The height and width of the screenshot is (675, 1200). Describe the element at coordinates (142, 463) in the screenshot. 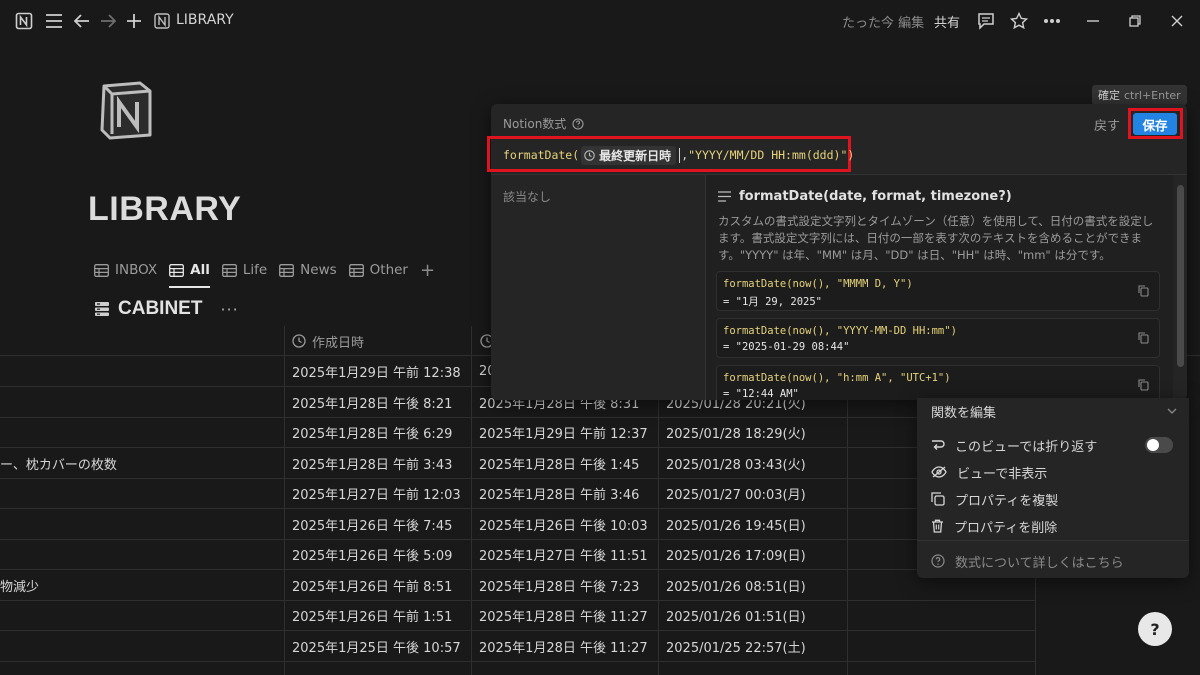

I see `table-cell-name: ー、枕カバーの枚数` at that location.